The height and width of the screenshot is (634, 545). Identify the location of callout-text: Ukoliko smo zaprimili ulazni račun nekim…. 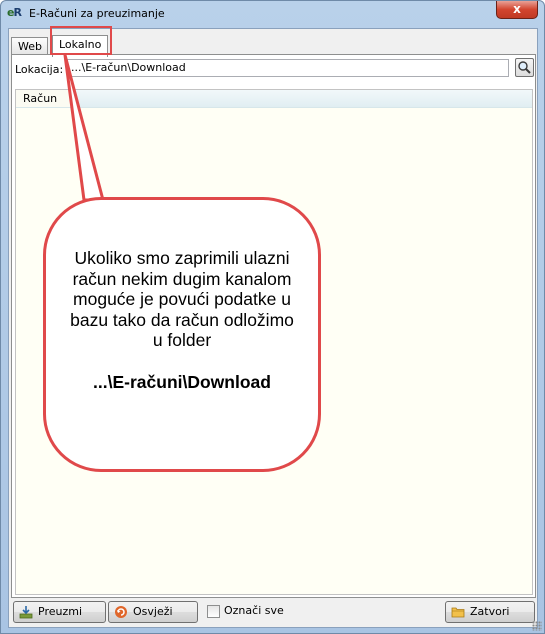
(182, 299).